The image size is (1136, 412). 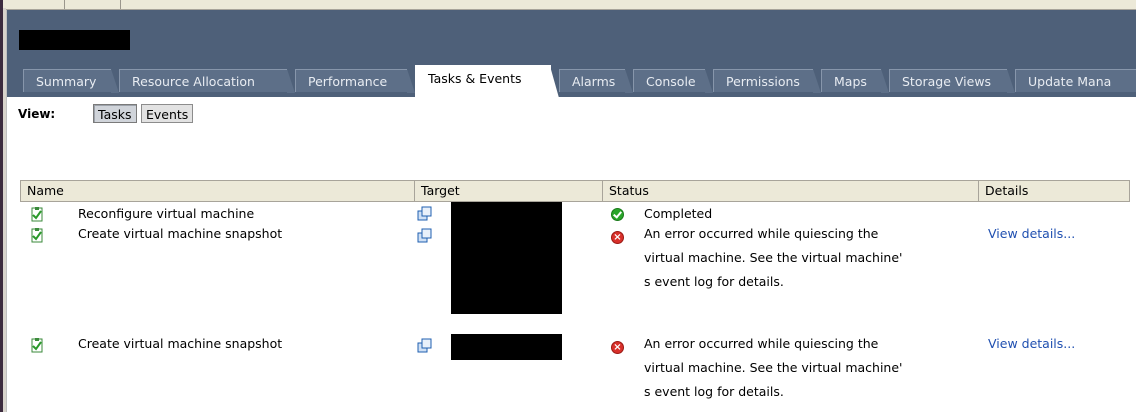 I want to click on column-header-name: Name, so click(x=218, y=191).